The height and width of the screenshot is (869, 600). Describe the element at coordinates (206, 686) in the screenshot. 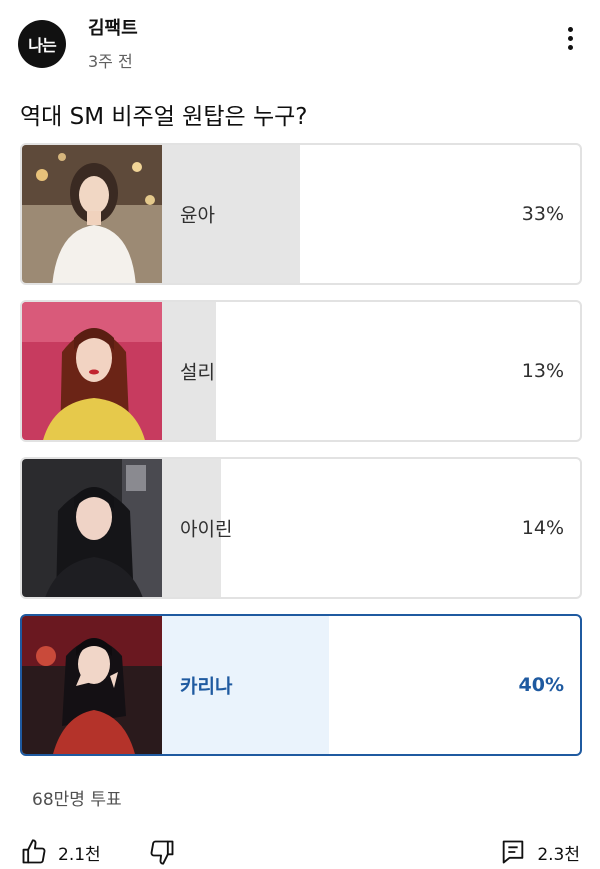

I see `option-label: 카리나` at that location.